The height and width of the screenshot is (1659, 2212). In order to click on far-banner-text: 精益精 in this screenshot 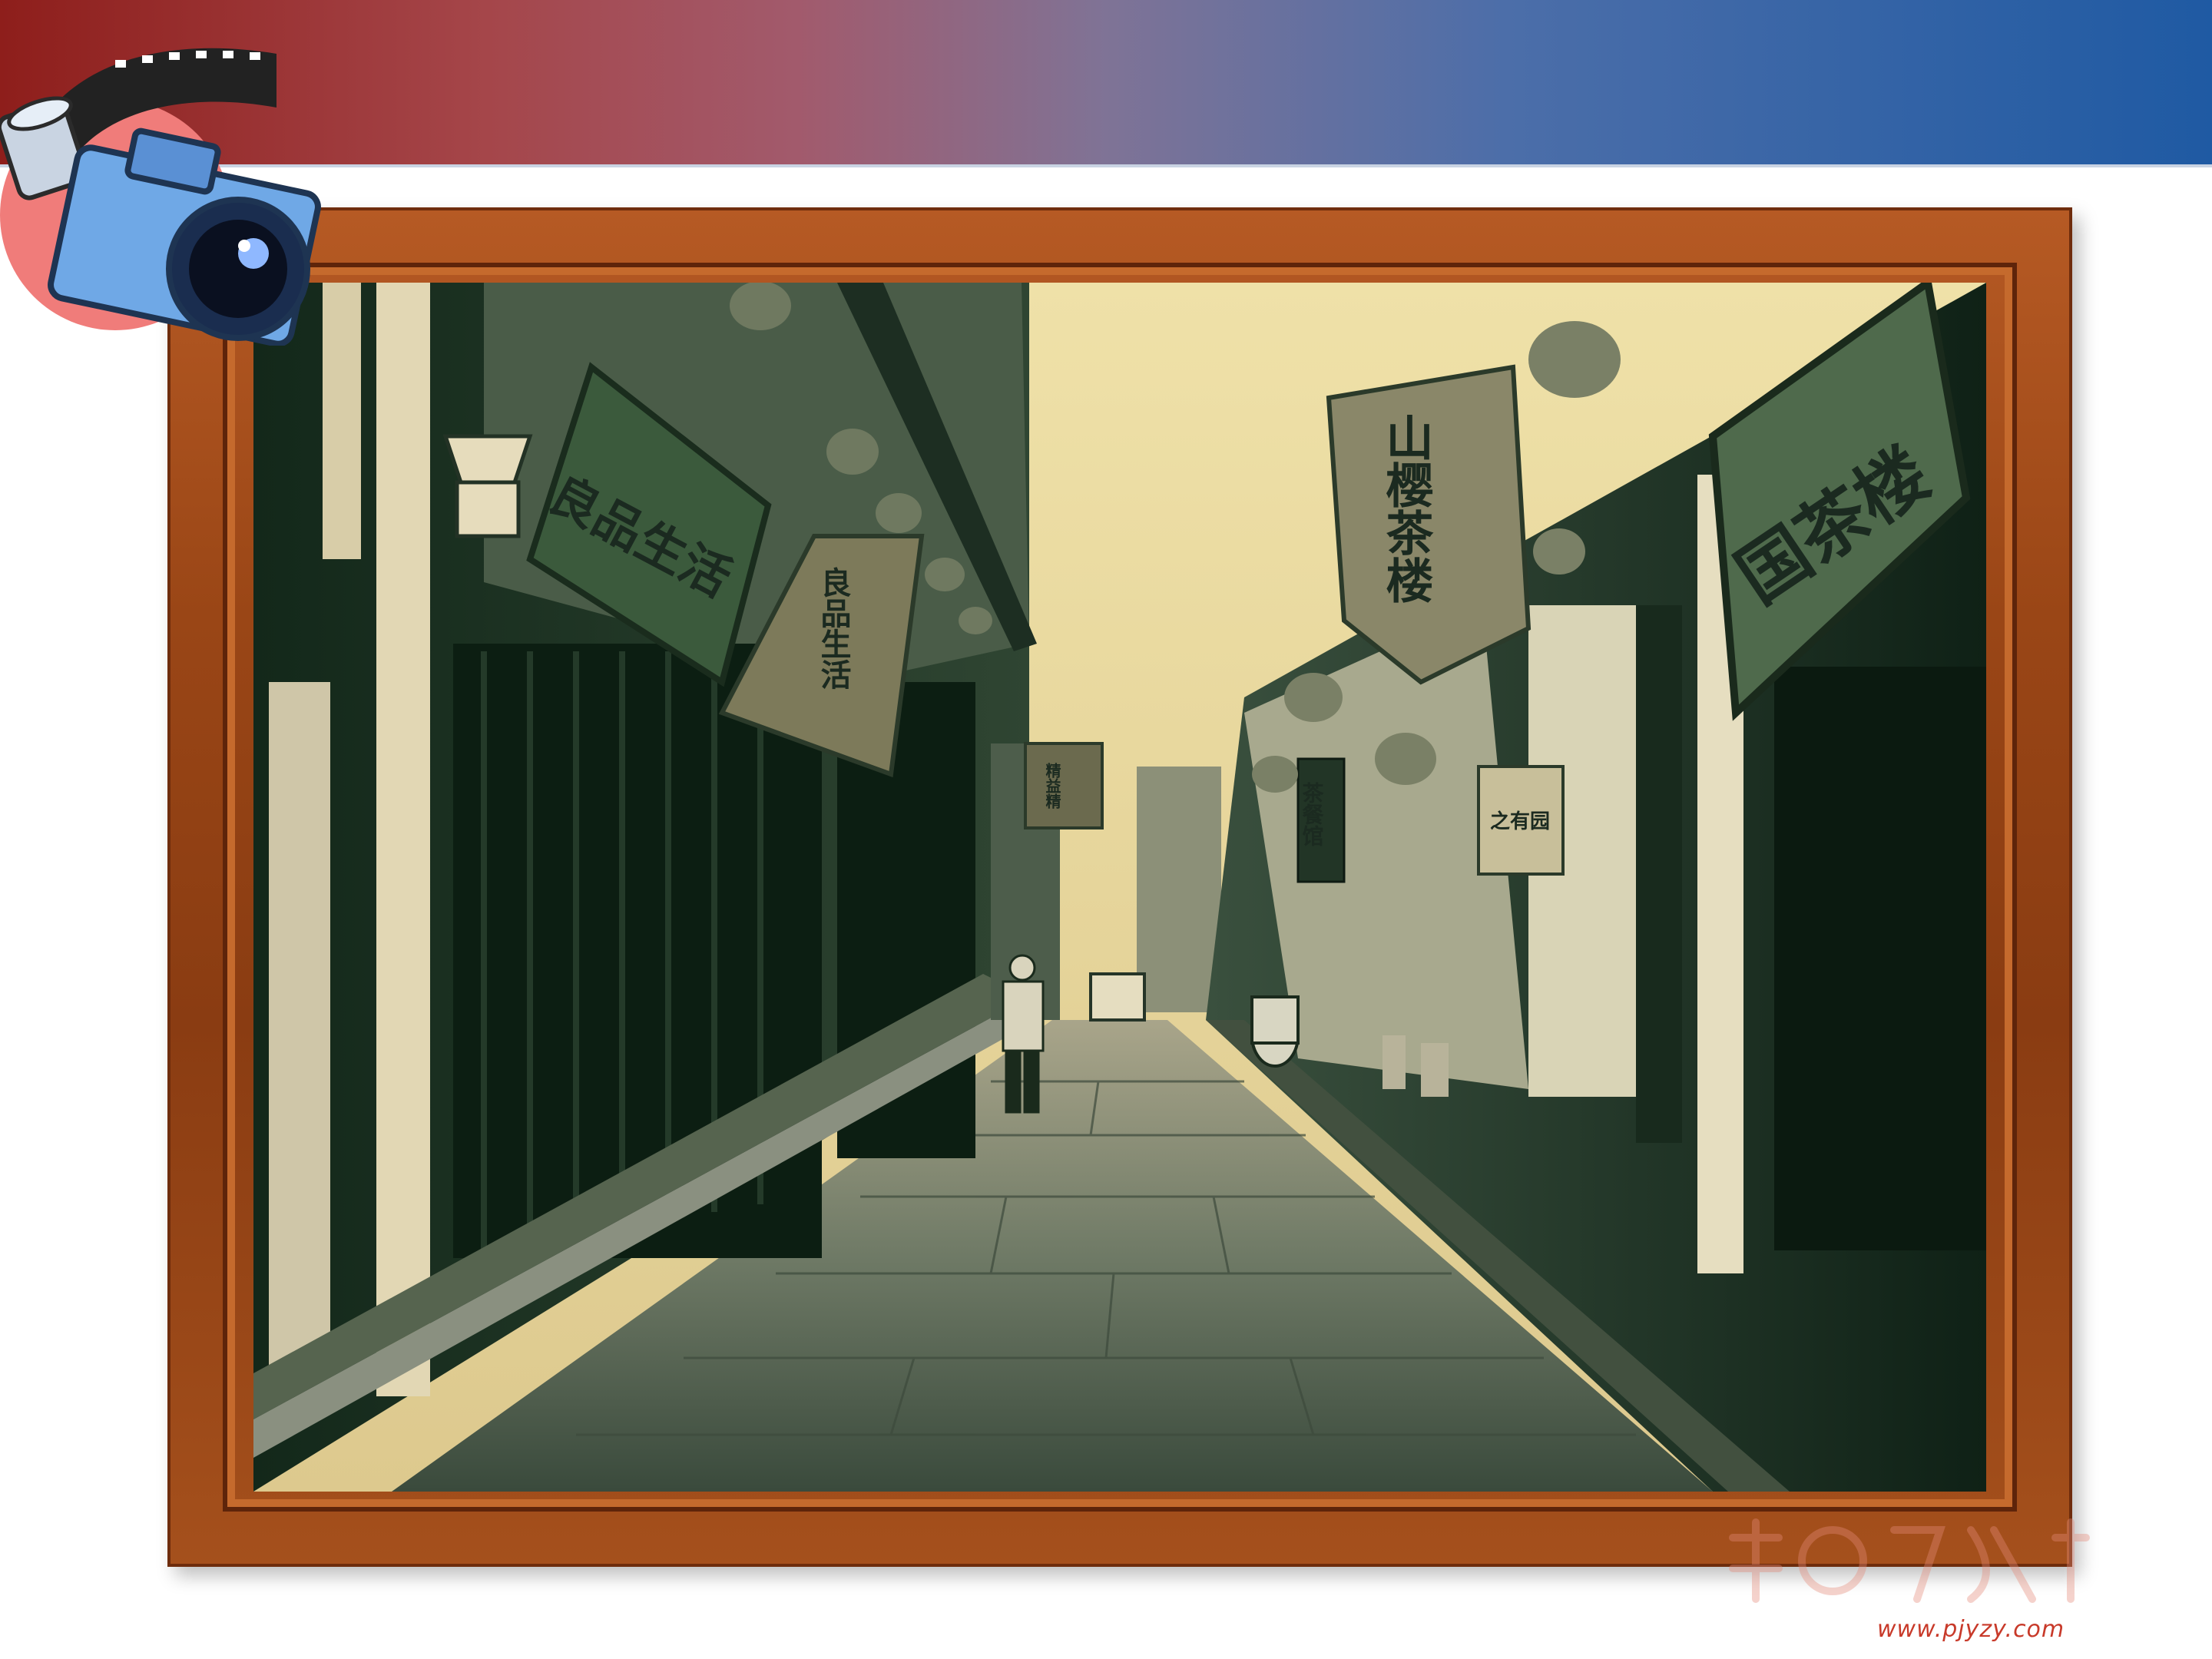, I will do `click(1052, 786)`.